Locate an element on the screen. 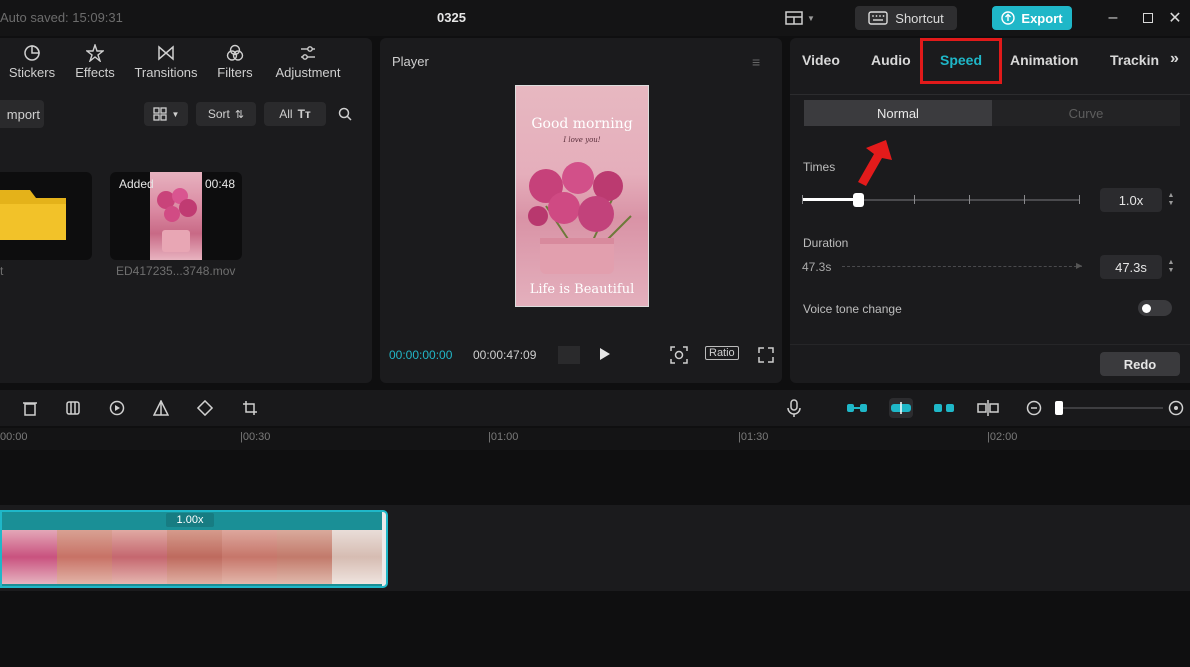  maximize-icon is located at coordinates (1148, 18).